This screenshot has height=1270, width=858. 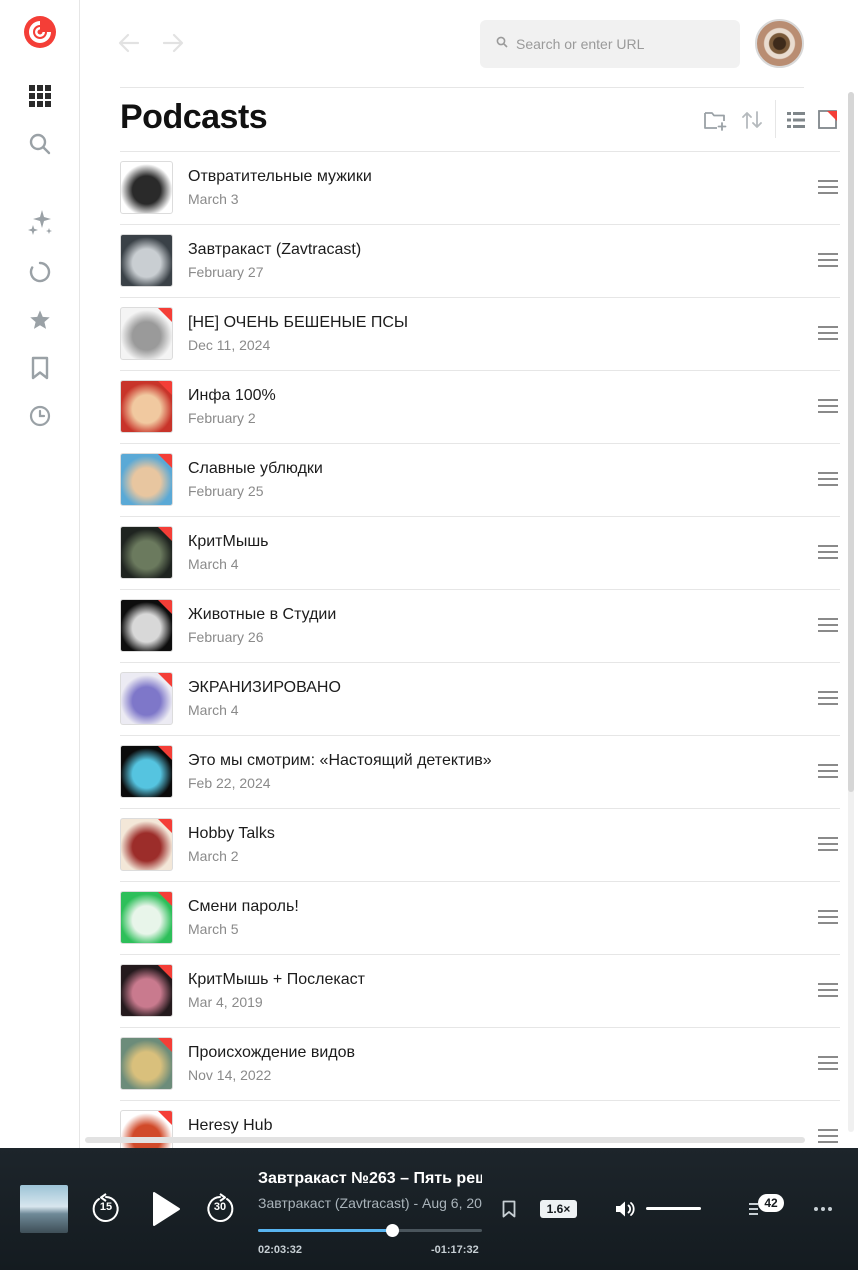 I want to click on episode-podcast-line: Завтракаст (Zavtracast) - Aug 6, 2022, so click(x=370, y=1203).